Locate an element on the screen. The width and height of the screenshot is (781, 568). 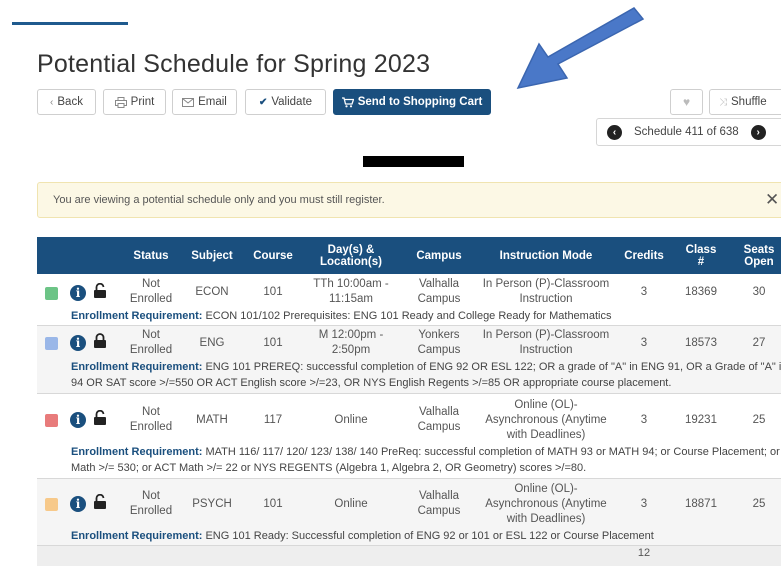
seats-cell: 27 is located at coordinates (759, 342).